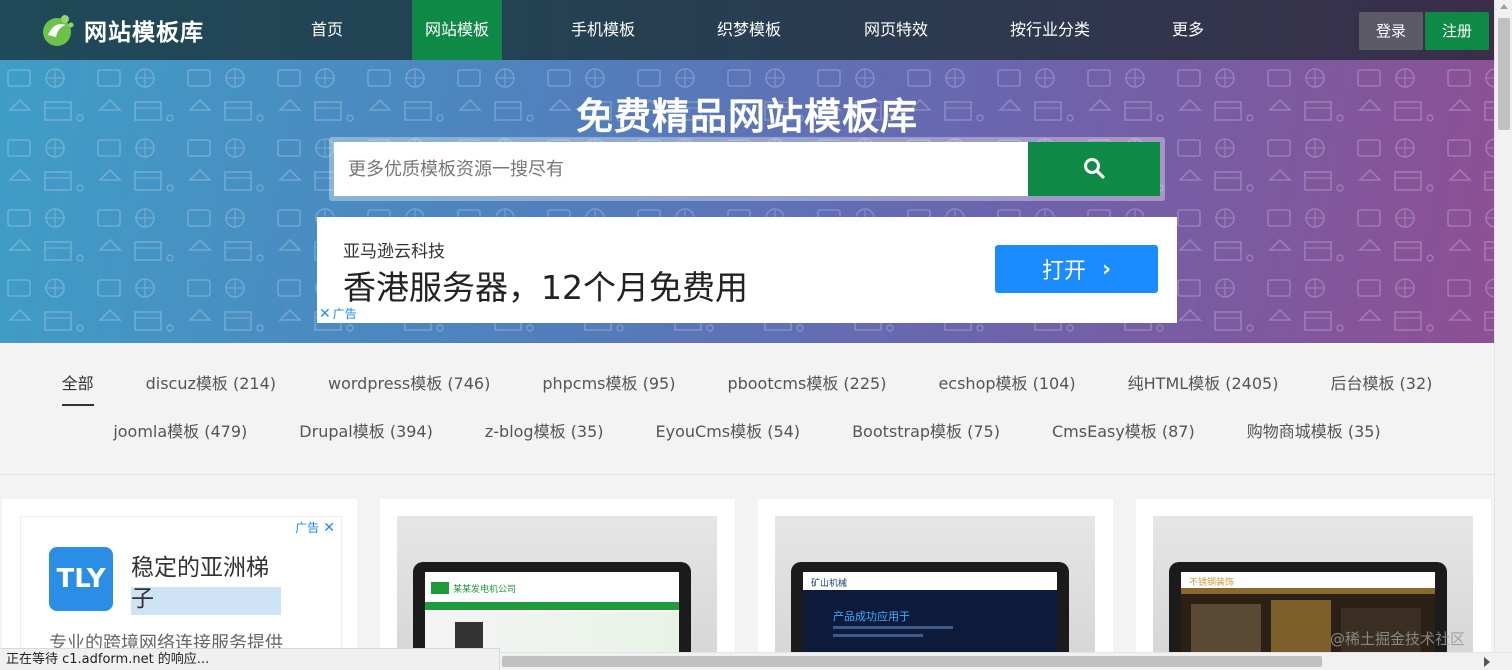 This screenshot has height=670, width=1512. Describe the element at coordinates (681, 169) in the screenshot. I see `search-input` at that location.